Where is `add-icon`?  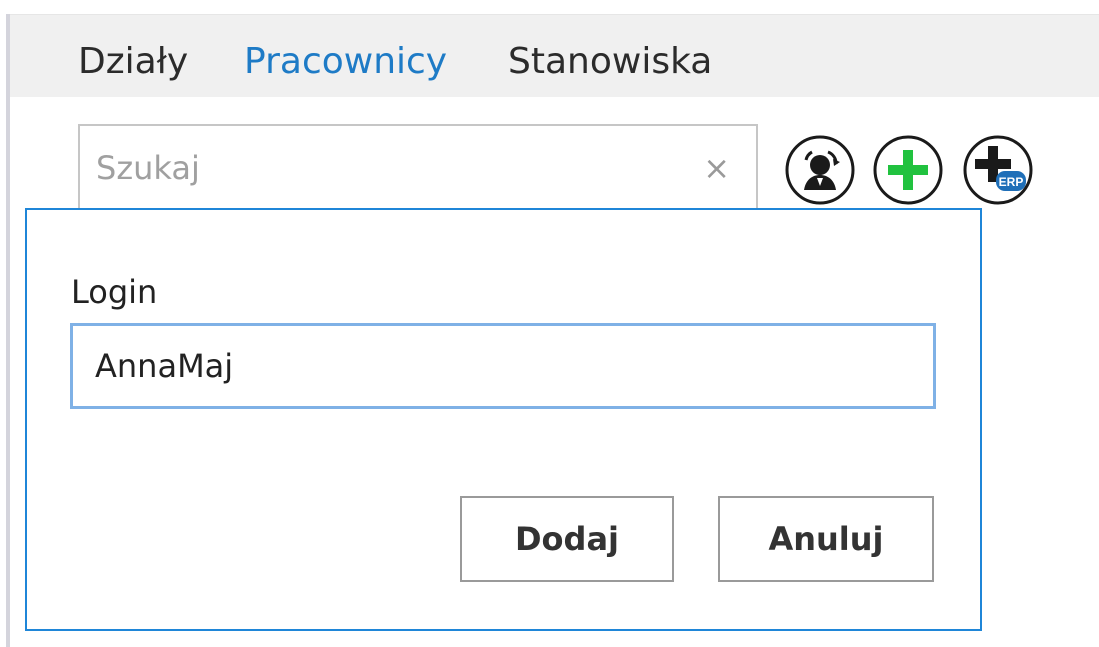 add-icon is located at coordinates (908, 170).